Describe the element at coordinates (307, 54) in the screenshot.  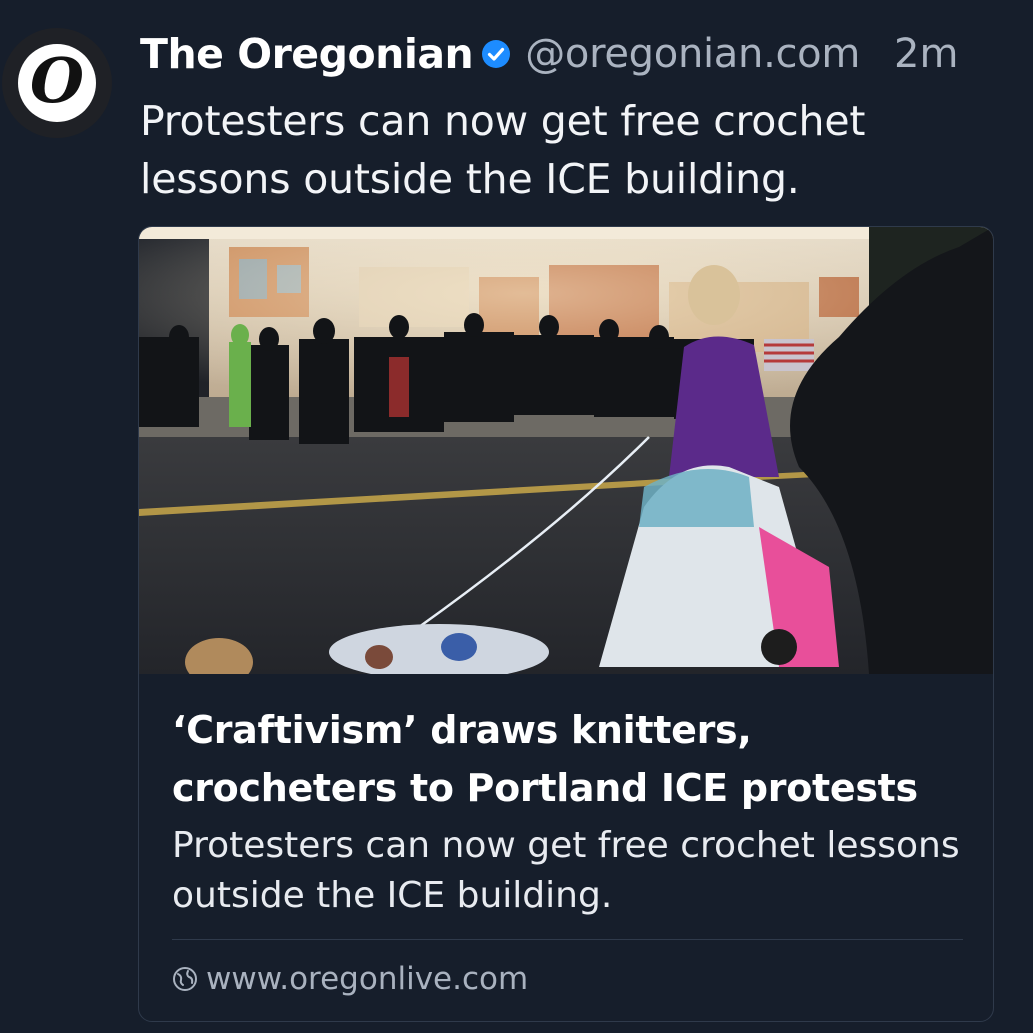
I see `author-name: The Oregonian` at that location.